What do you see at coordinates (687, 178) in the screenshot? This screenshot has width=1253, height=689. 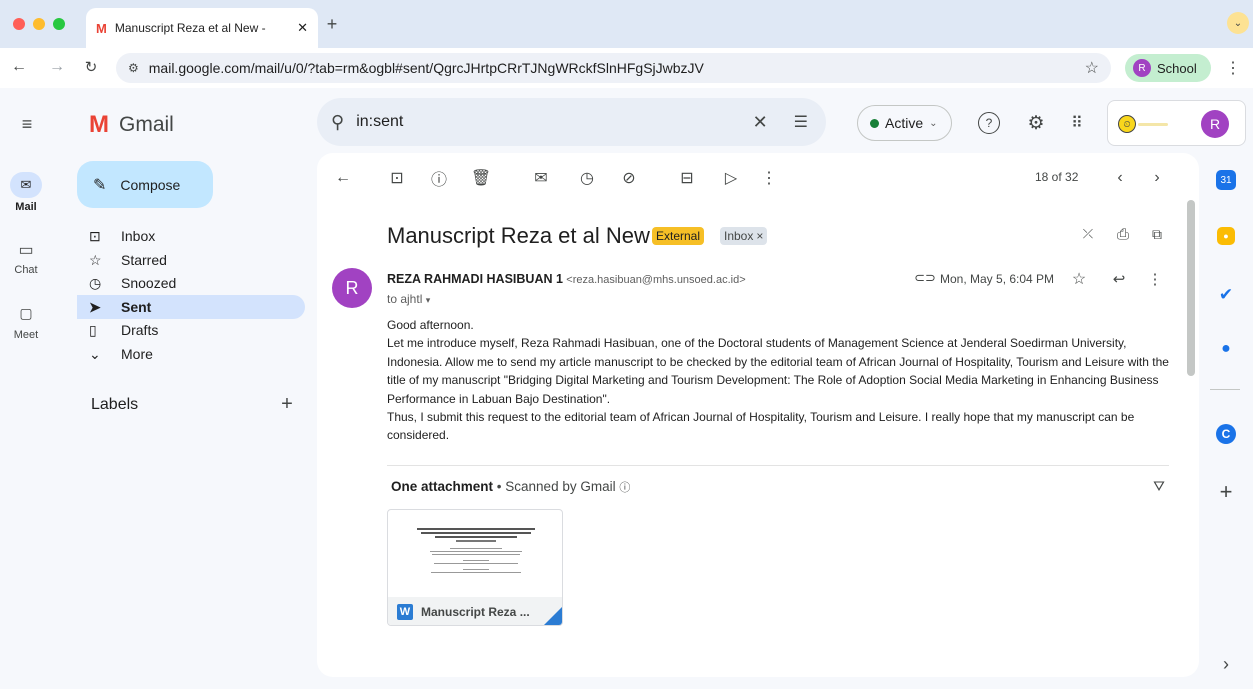 I see `move-to-icon: ⊟` at bounding box center [687, 178].